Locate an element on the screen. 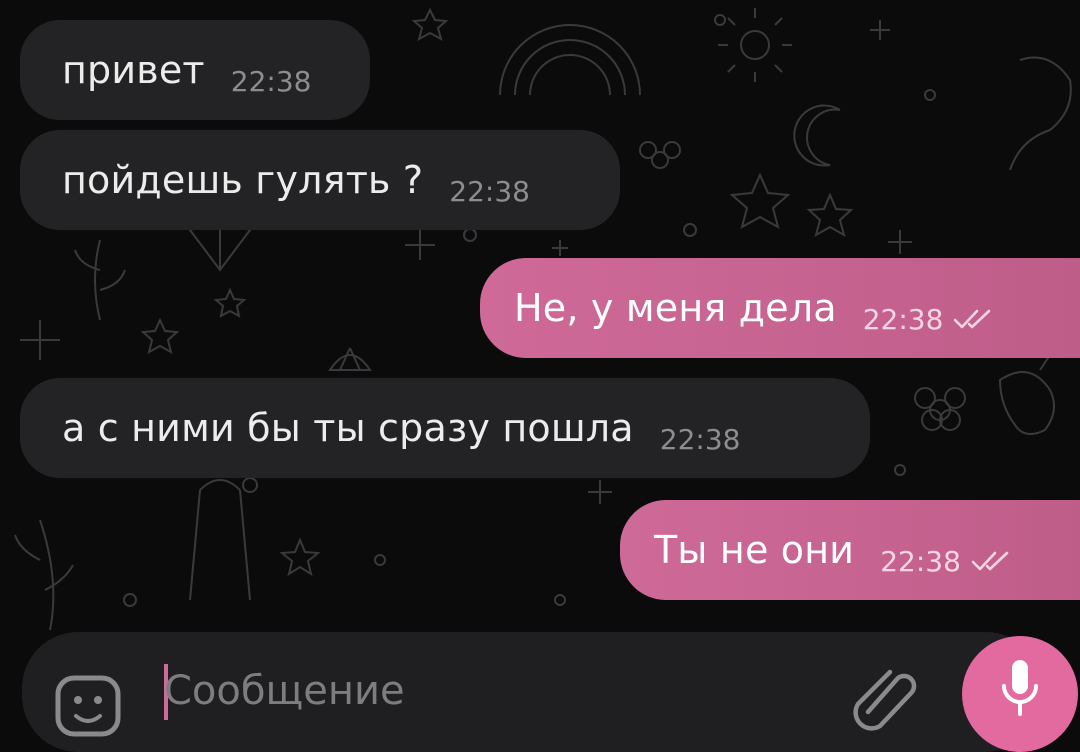 This screenshot has height=752, width=1080. message-text: Не, у меня дела is located at coordinates (675, 308).